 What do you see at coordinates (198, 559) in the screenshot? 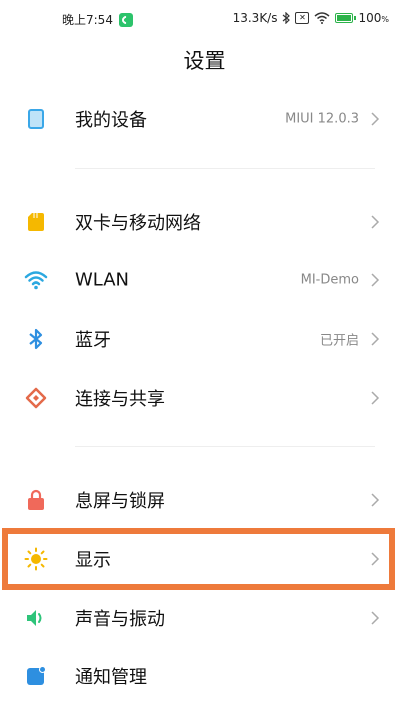
I see `highlight-box` at bounding box center [198, 559].